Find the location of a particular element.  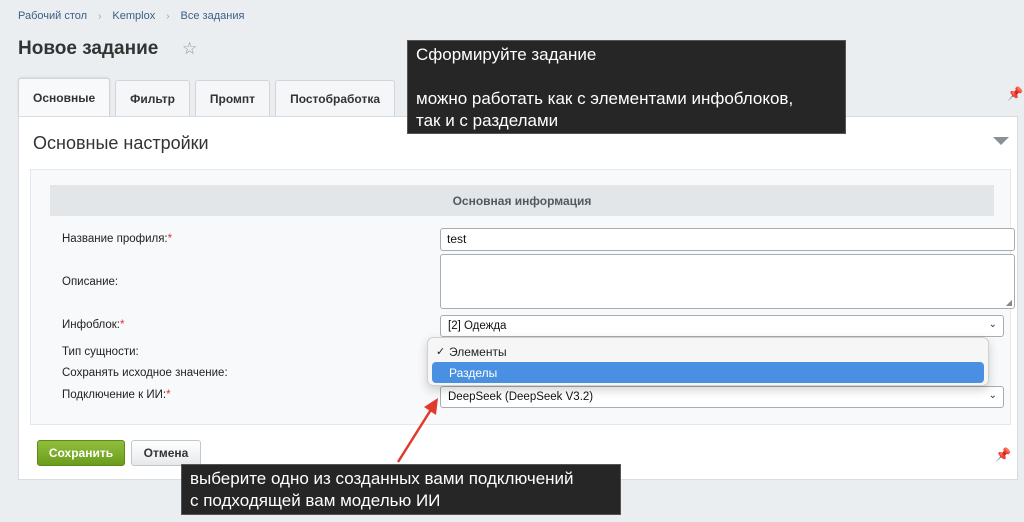

arrow-line is located at coordinates (415, 435).